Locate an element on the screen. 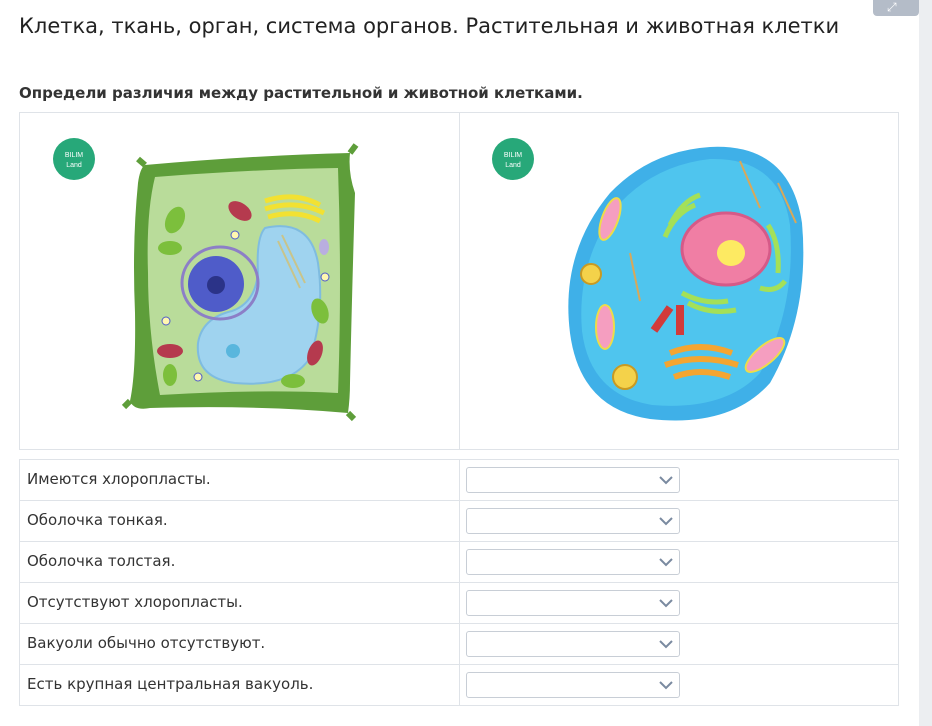  question-text: Есть крупная центральная вакуоль. is located at coordinates (170, 684).